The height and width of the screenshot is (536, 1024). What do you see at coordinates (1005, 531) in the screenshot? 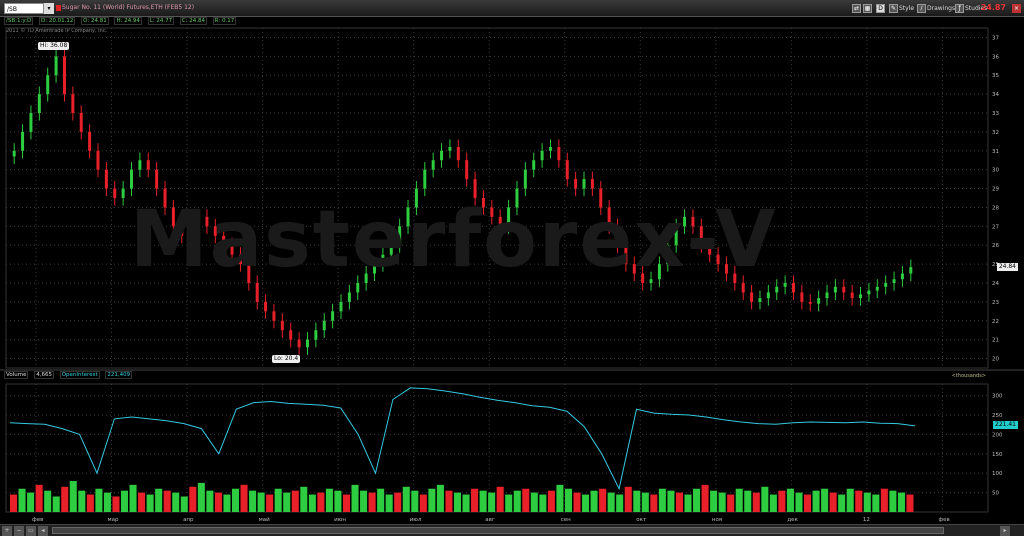
I see `scroll-right-icon: ▸` at bounding box center [1005, 531].